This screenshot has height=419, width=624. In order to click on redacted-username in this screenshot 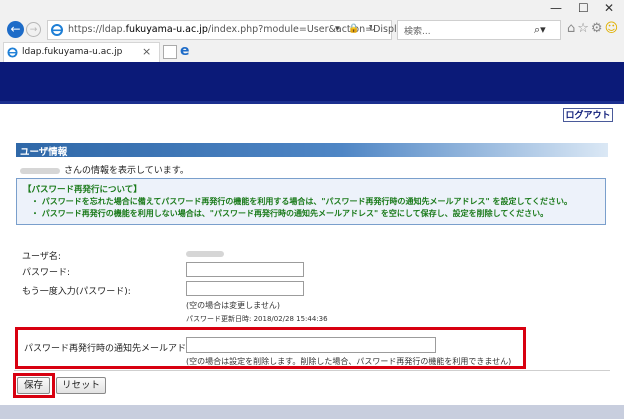, I will do `click(40, 170)`.